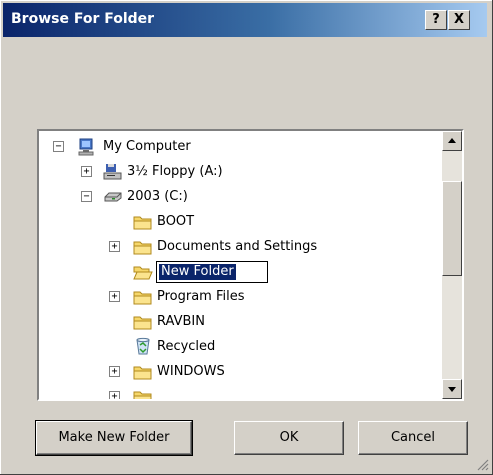 The image size is (493, 475). I want to click on rename-input-selected-text: New Folder, so click(197, 272).